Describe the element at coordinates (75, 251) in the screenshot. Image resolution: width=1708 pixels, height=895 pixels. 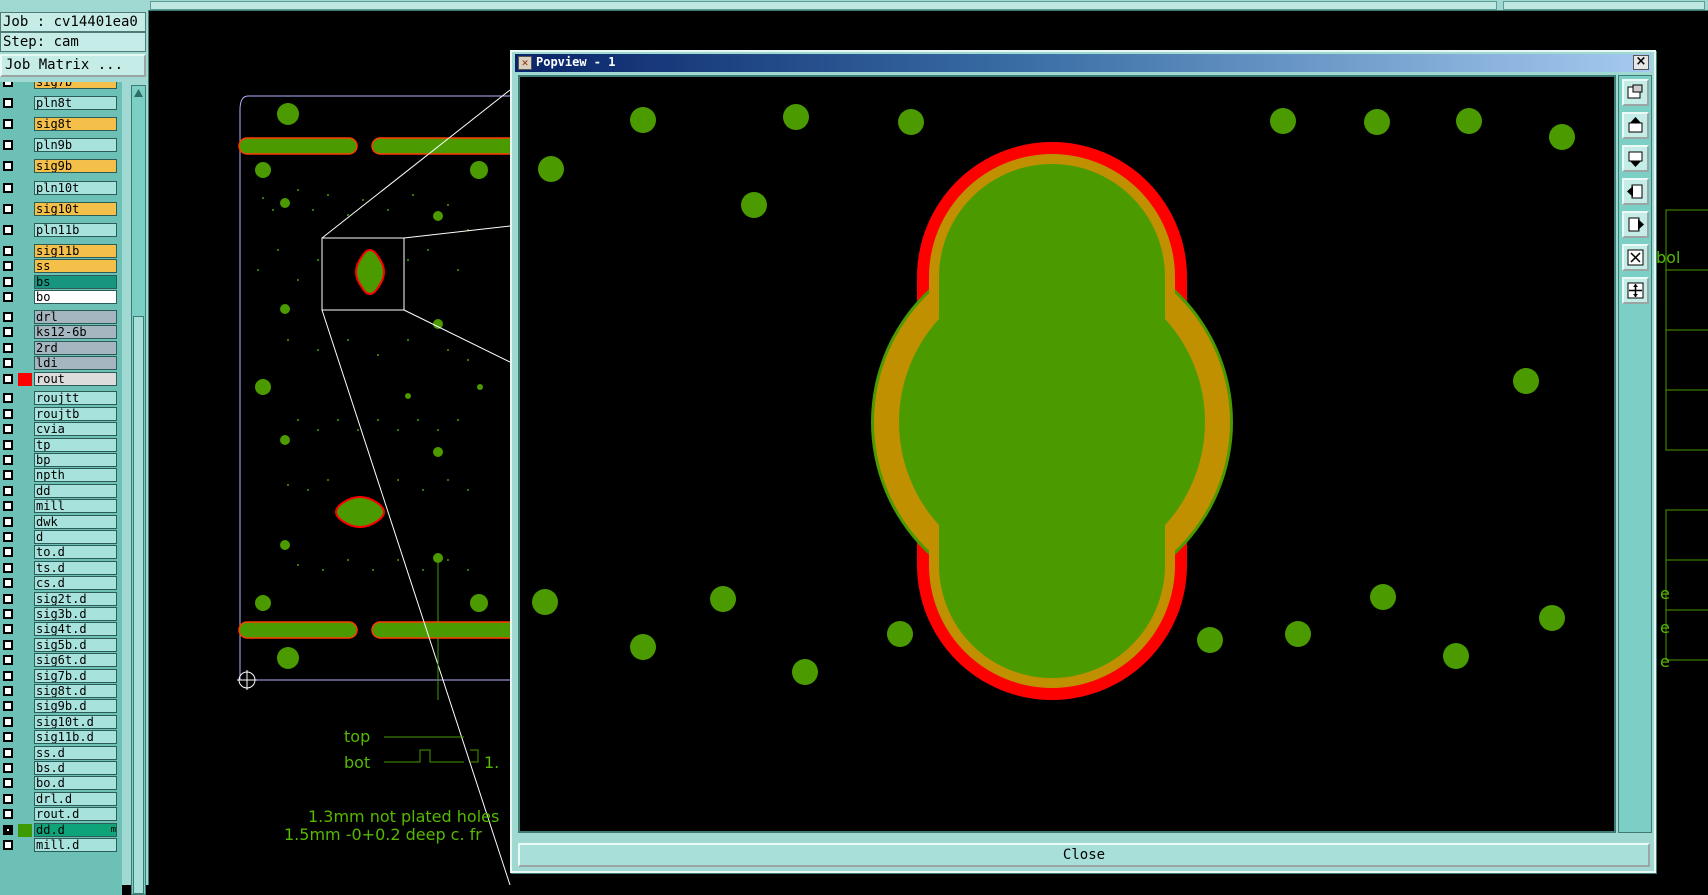
I see `layer-name-label: sig11b` at that location.